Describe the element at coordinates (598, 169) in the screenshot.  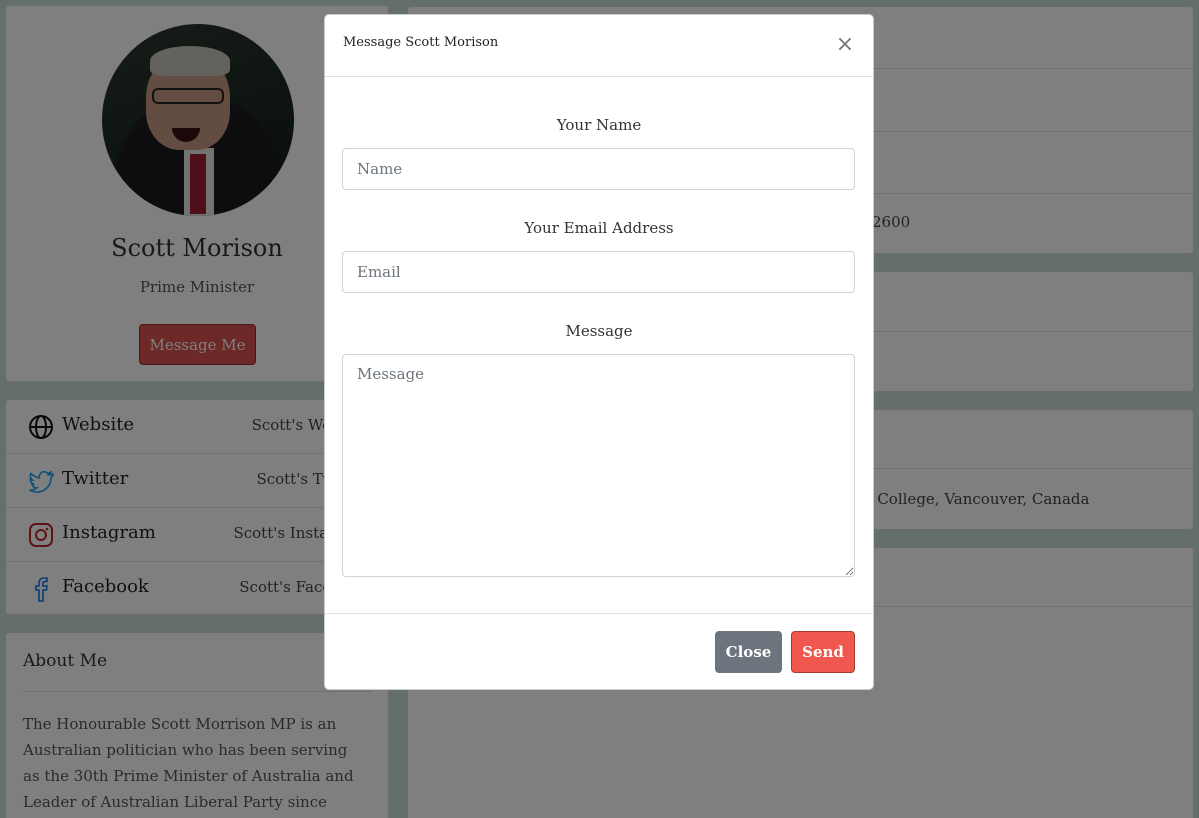
I see `name-input` at that location.